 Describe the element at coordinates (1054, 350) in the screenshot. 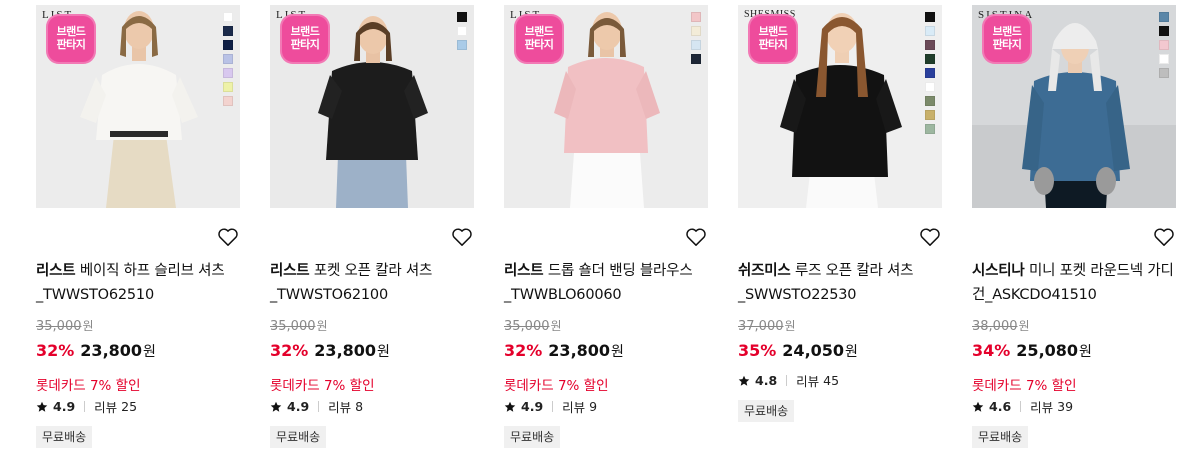

I see `sale-price: 25,080원` at that location.